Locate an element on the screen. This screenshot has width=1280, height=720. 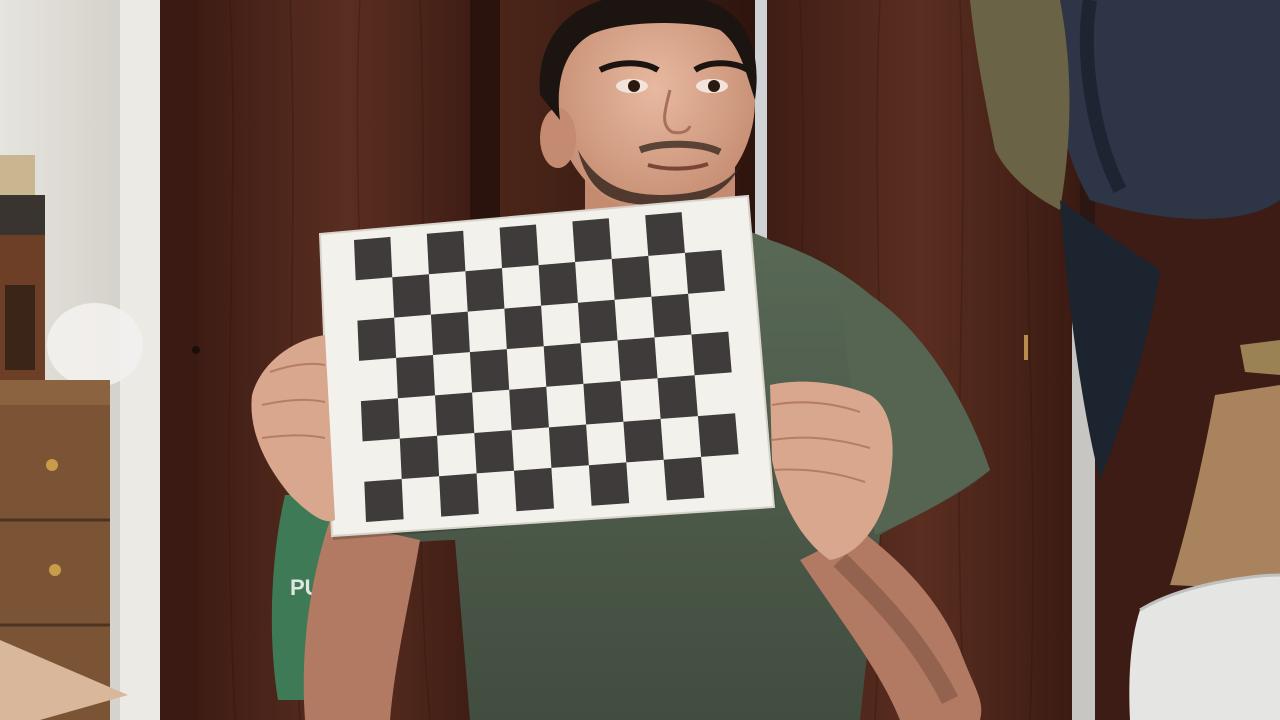
door-handle is located at coordinates (1260, 357).